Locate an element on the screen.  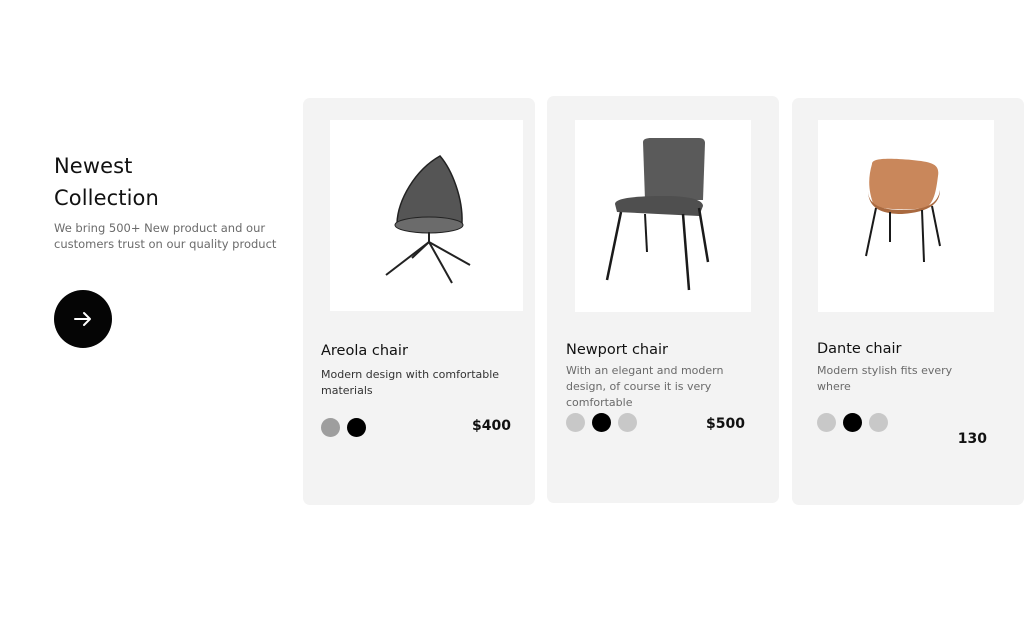
product-description: Modern stylish fits every where is located at coordinates (884, 379).